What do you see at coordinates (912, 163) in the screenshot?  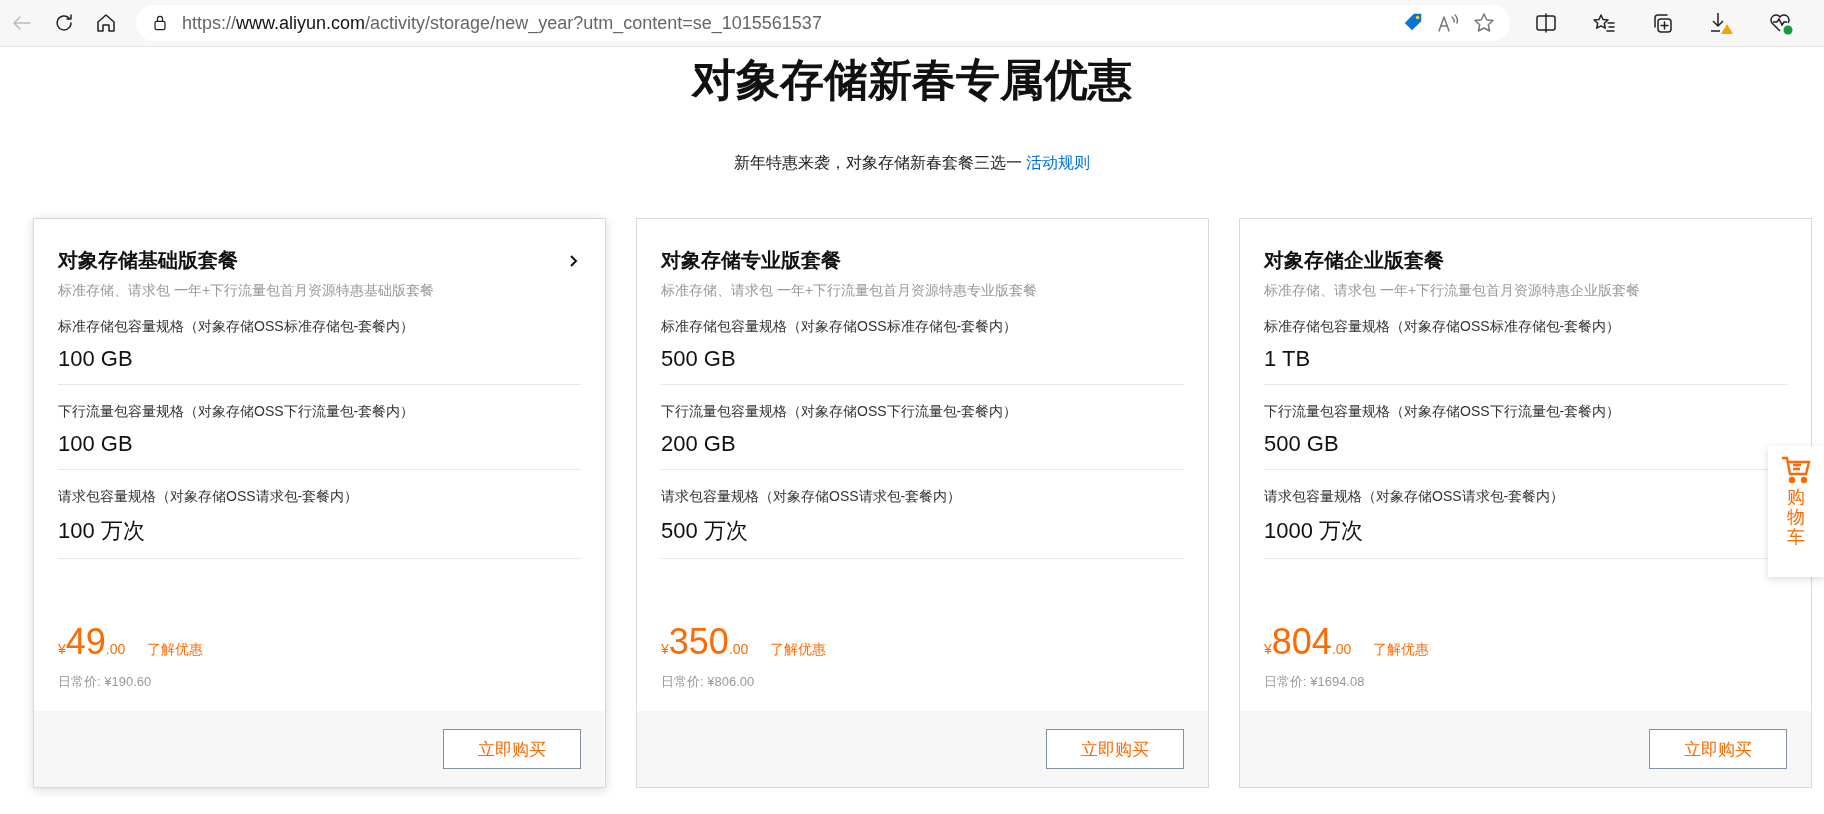 I see `page-subtitle: 新年特惠来袭，对象存储新春套餐三选一 活动规则` at bounding box center [912, 163].